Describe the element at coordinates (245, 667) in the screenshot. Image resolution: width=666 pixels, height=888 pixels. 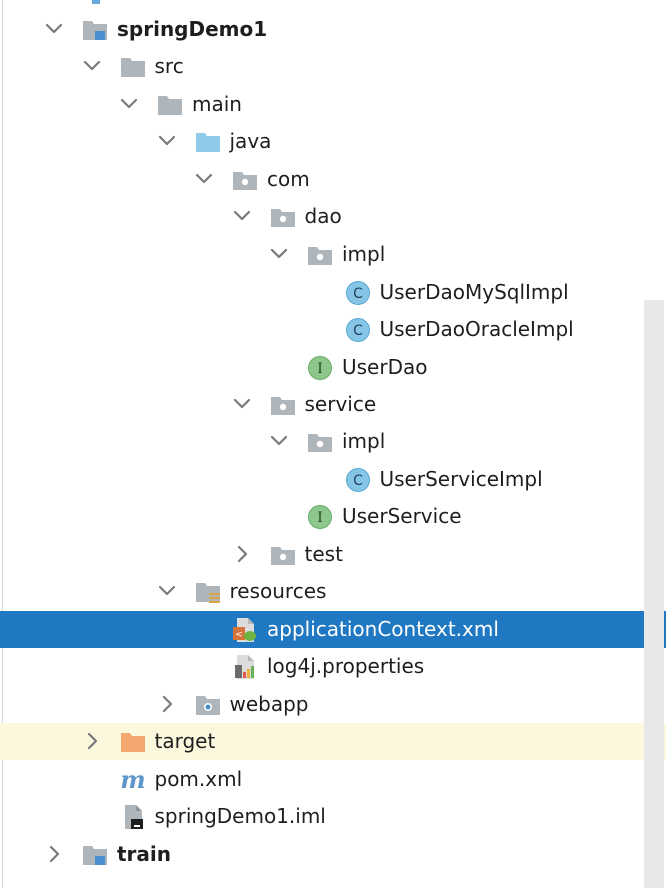
I see `properties-file-icon` at that location.